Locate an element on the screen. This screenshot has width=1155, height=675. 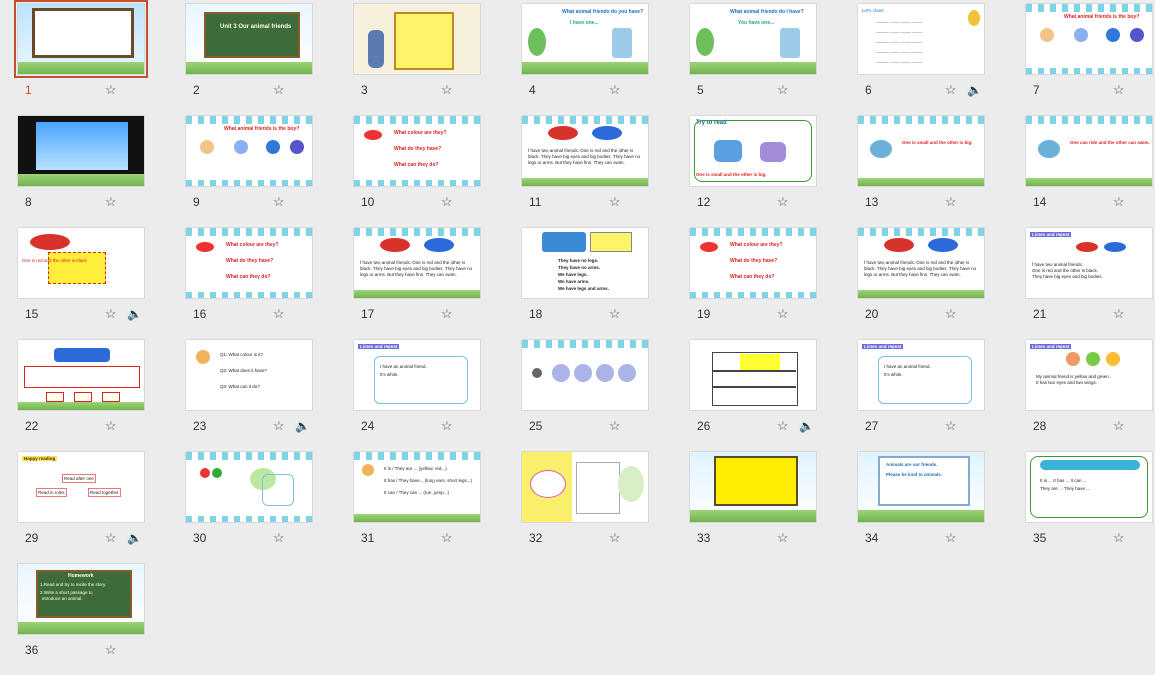
slide-thumbnail-1: 1 ☆ is located at coordinates (81, 57).